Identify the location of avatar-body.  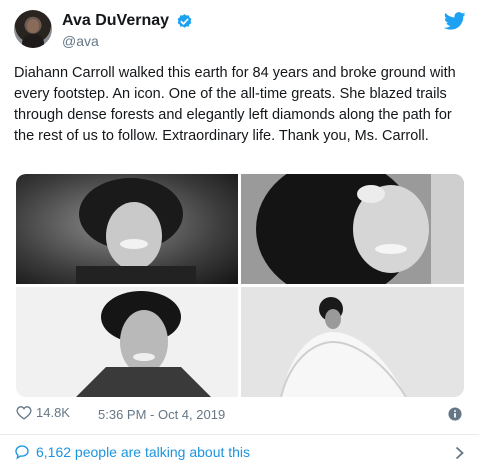
(33, 41).